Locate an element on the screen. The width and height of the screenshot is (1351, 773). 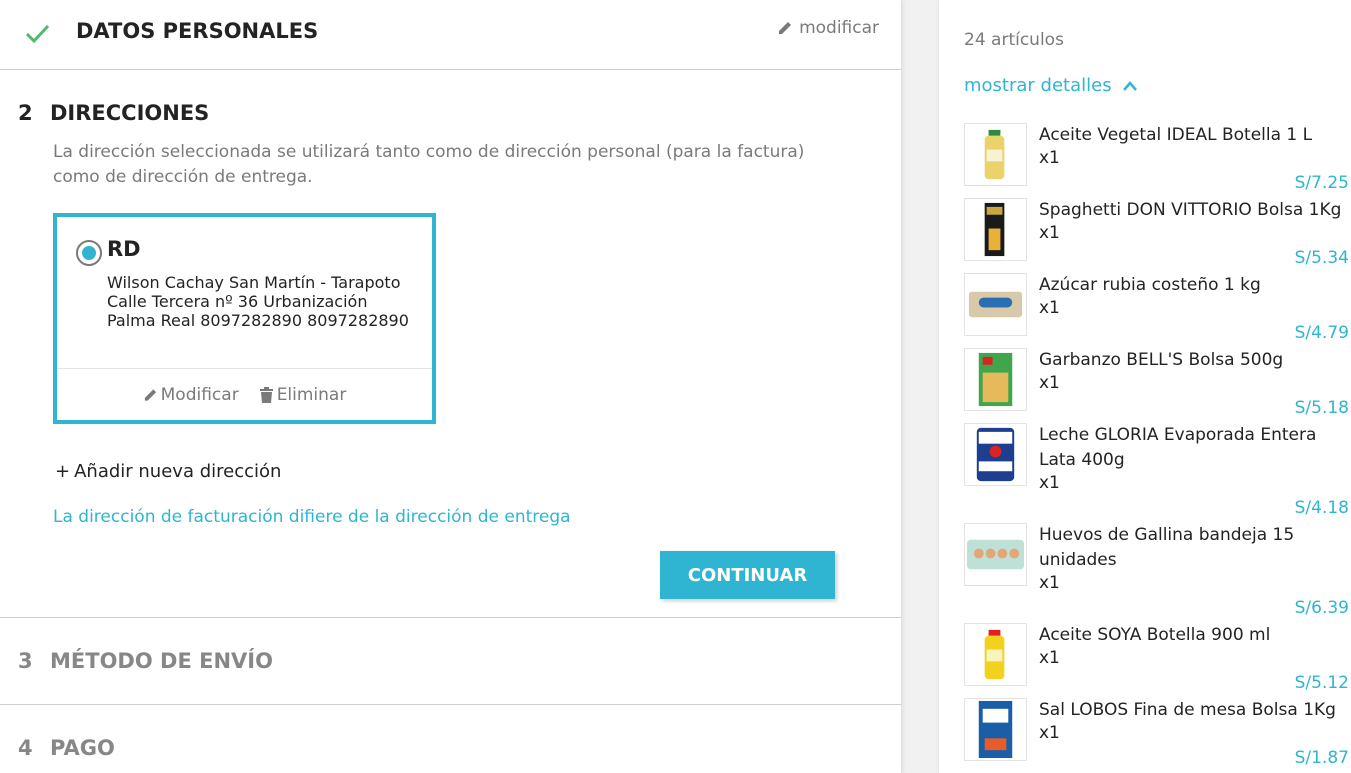
delete-address-button: Eliminar is located at coordinates (303, 394).